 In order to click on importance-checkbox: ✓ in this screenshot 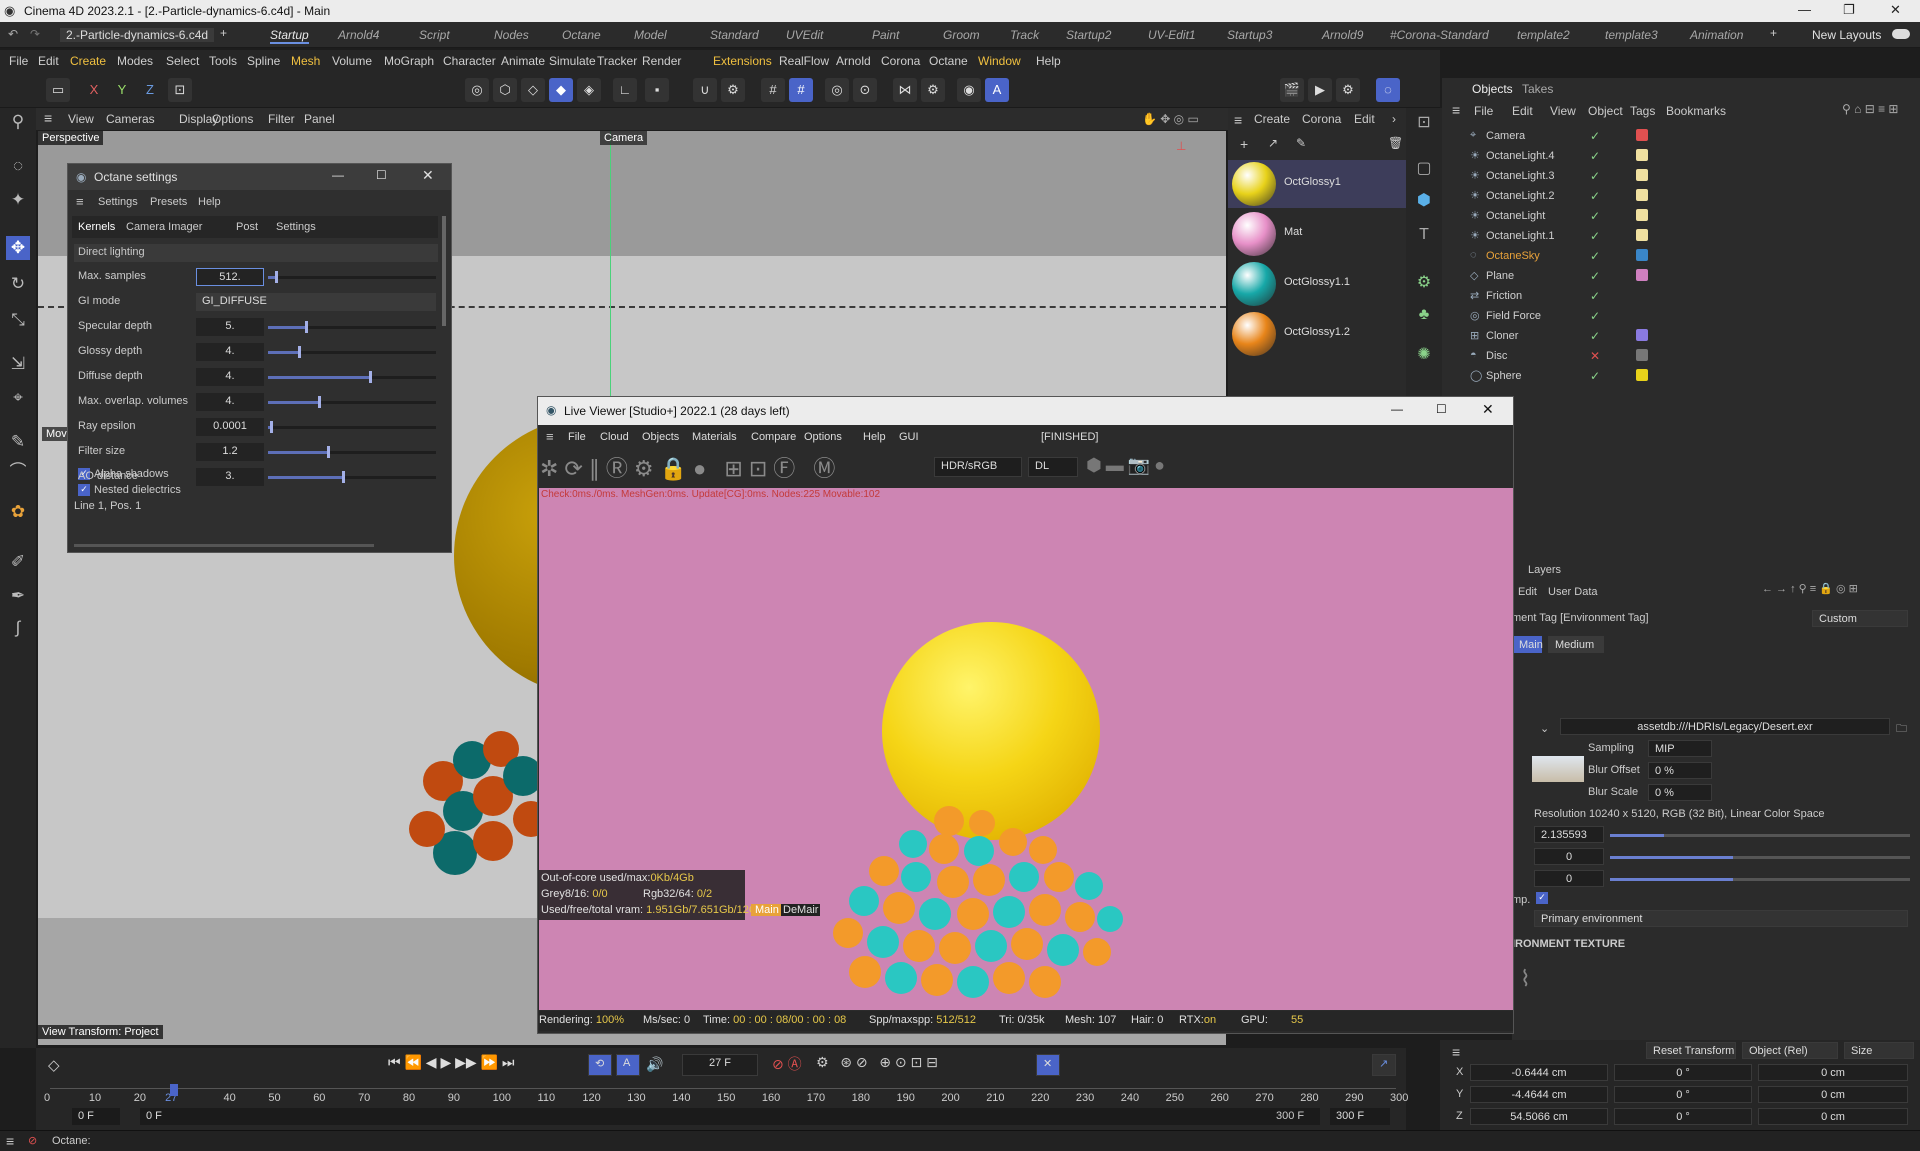, I will do `click(1542, 898)`.